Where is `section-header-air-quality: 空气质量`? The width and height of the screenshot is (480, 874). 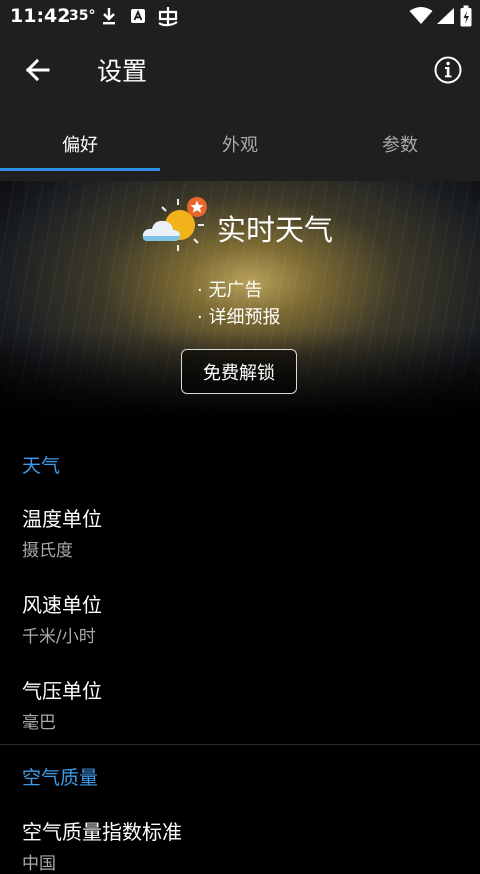 section-header-air-quality: 空气质量 is located at coordinates (60, 778).